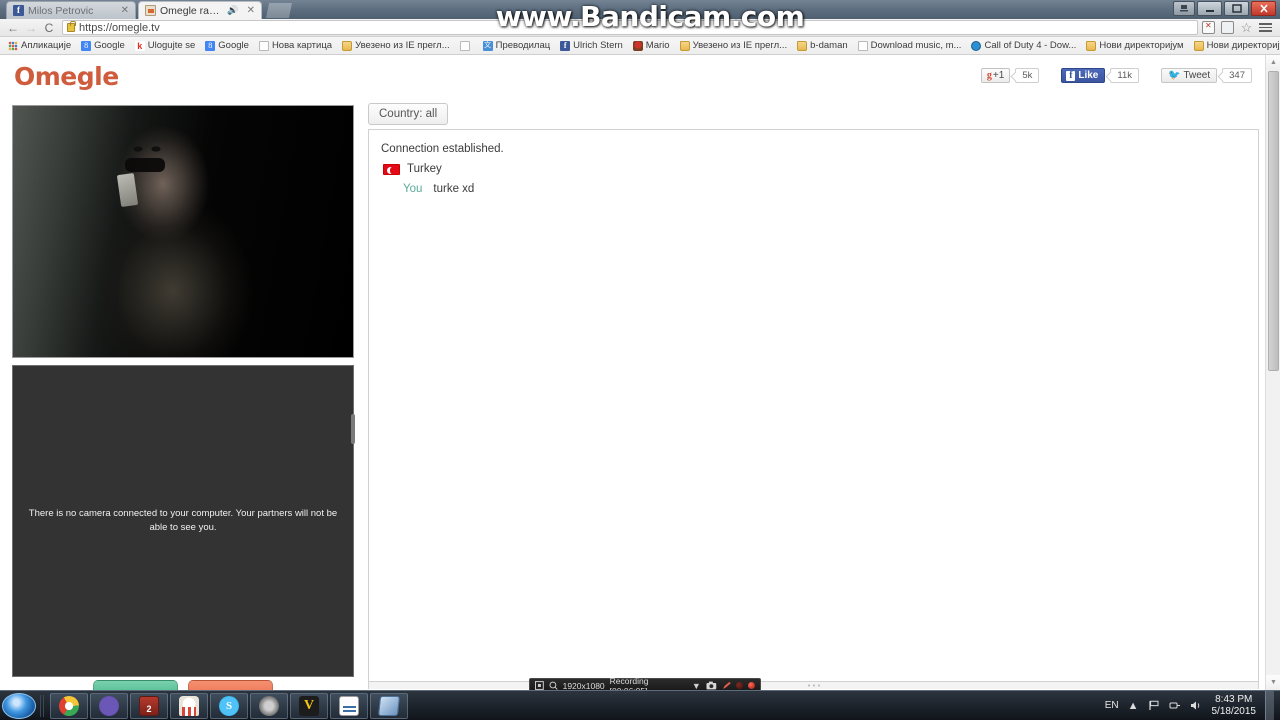 Image resolution: width=1280 pixels, height=720 pixels. Describe the element at coordinates (684, 45) in the screenshot. I see `folder-icon` at that location.